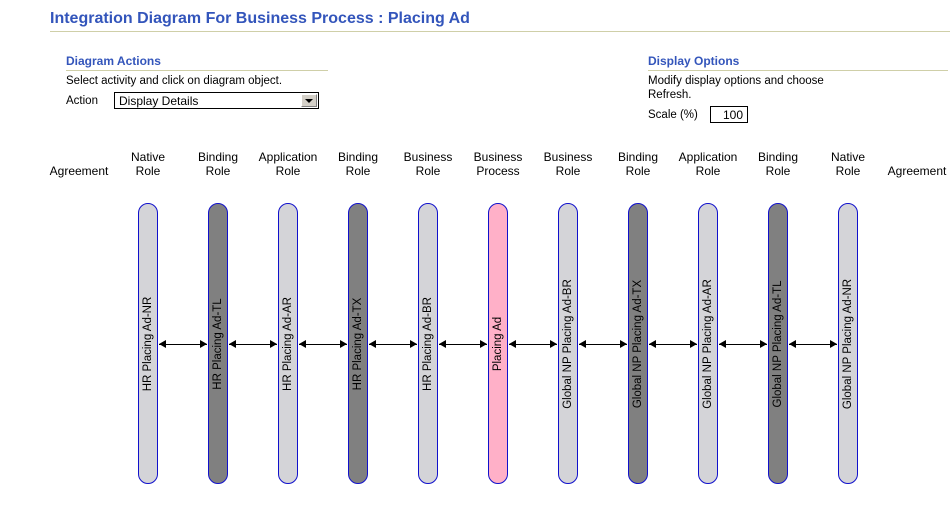 The width and height of the screenshot is (950, 517). I want to click on lifeline-bar: Global NP Placing Ad-AR, so click(708, 343).